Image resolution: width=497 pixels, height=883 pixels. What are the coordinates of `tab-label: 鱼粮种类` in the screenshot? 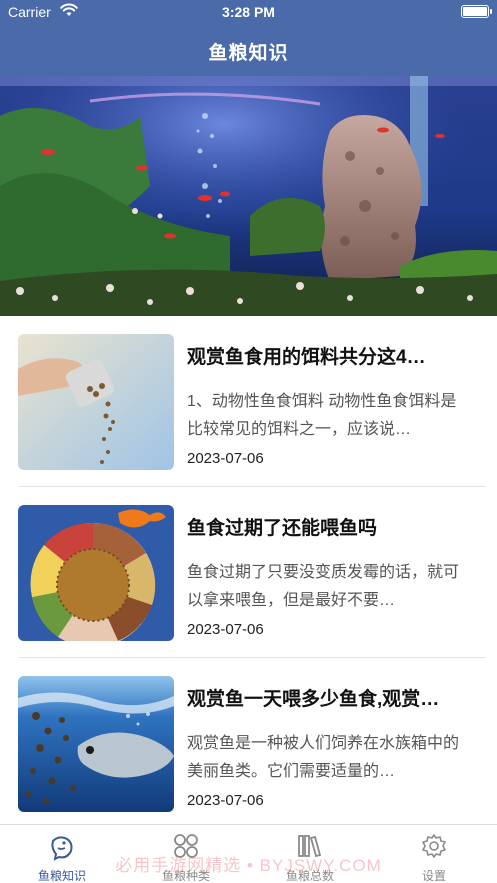 It's located at (185, 876).